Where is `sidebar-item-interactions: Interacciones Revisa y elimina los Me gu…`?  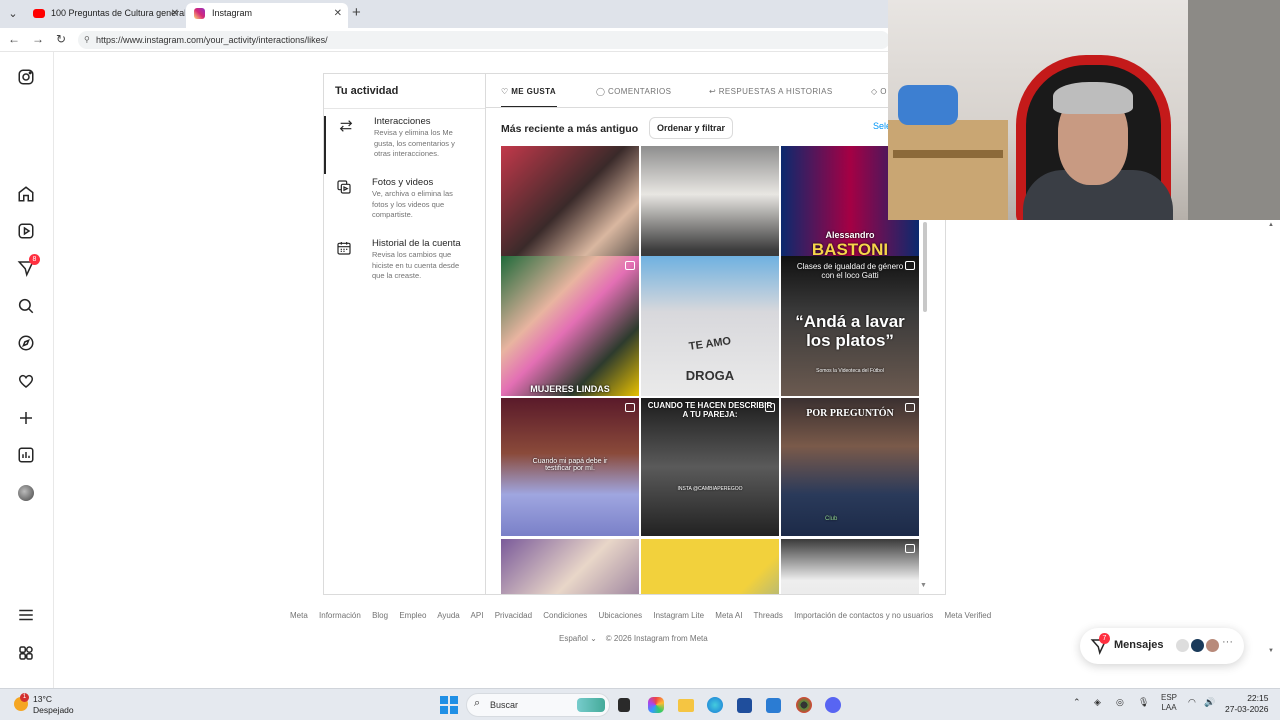 sidebar-item-interactions: Interacciones Revisa y elimina los Me gu… is located at coordinates (404, 145).